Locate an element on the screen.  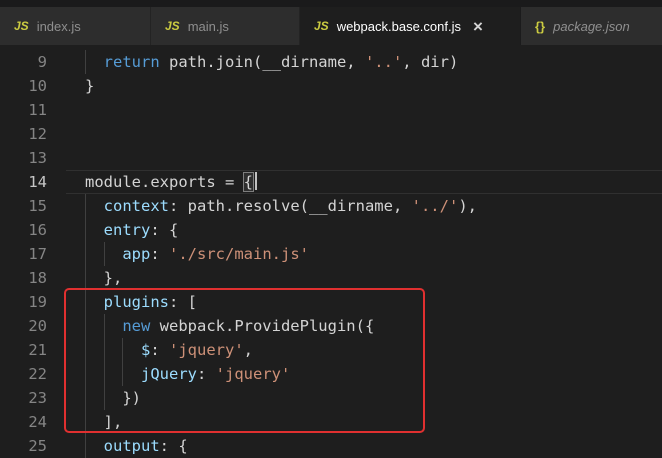
code-line: 17 app: './src/main.js' is located at coordinates (331, 254).